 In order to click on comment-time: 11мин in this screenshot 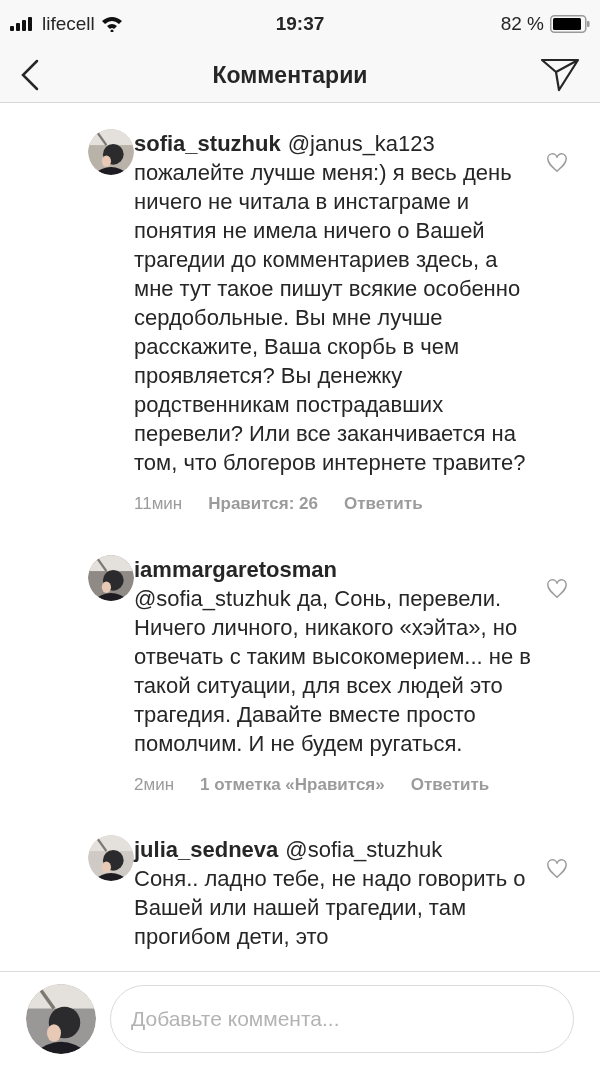, I will do `click(158, 504)`.